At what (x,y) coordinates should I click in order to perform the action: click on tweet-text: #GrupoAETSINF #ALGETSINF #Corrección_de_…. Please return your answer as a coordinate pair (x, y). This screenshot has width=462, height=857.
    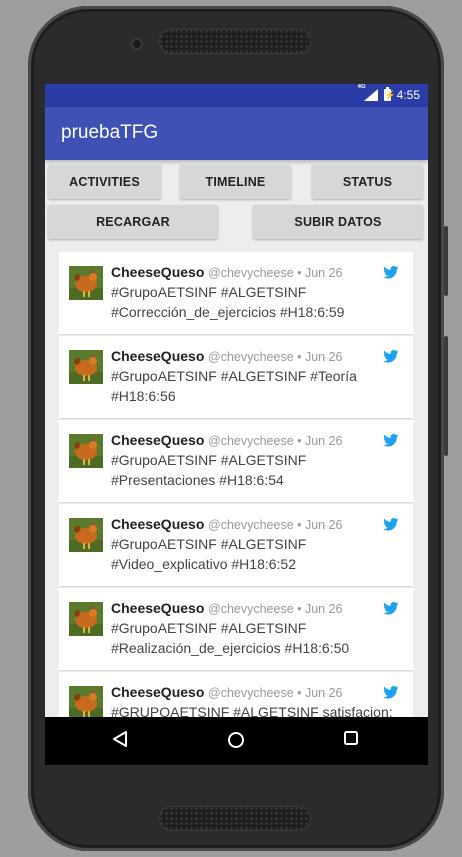
    Looking at the image, I should click on (228, 302).